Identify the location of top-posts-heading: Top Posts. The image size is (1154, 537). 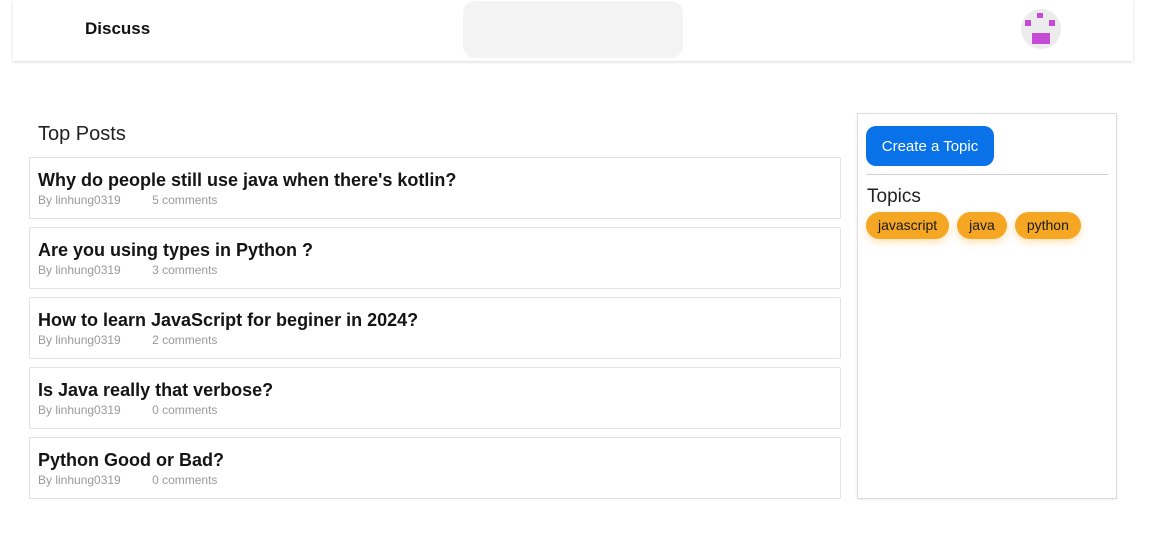
(82, 134).